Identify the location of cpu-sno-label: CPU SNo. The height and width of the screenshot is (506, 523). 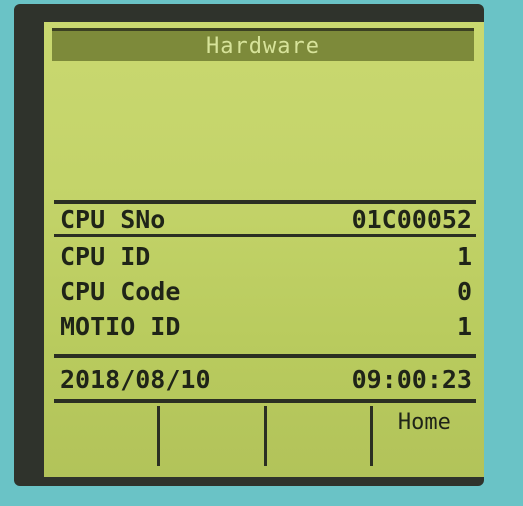
(113, 219).